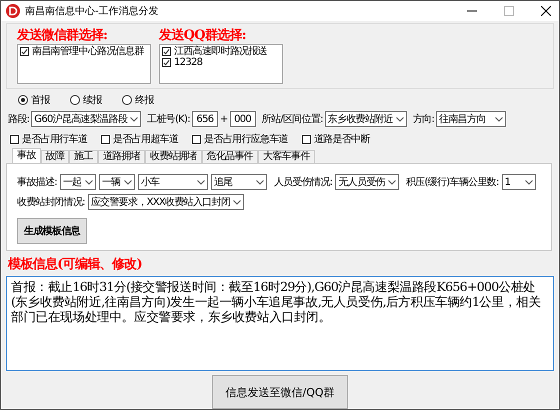  What do you see at coordinates (62, 36) in the screenshot?
I see `section-heading: 发送微信群选择:` at bounding box center [62, 36].